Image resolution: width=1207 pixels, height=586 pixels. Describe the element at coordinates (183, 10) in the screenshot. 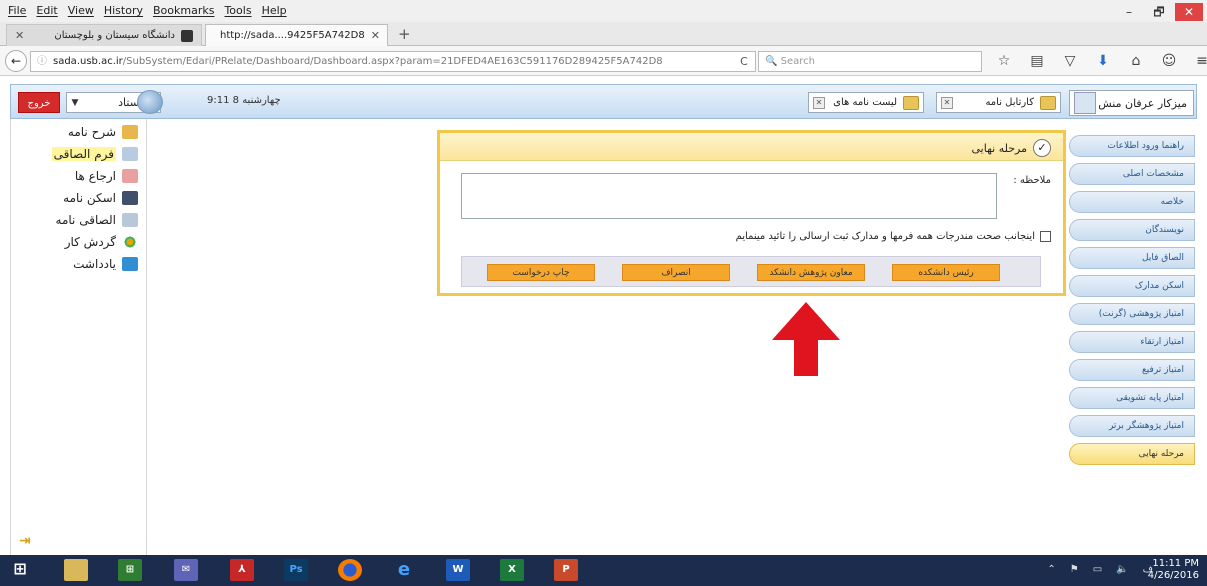

I see `menu-bookmarks: Bookmarks` at that location.